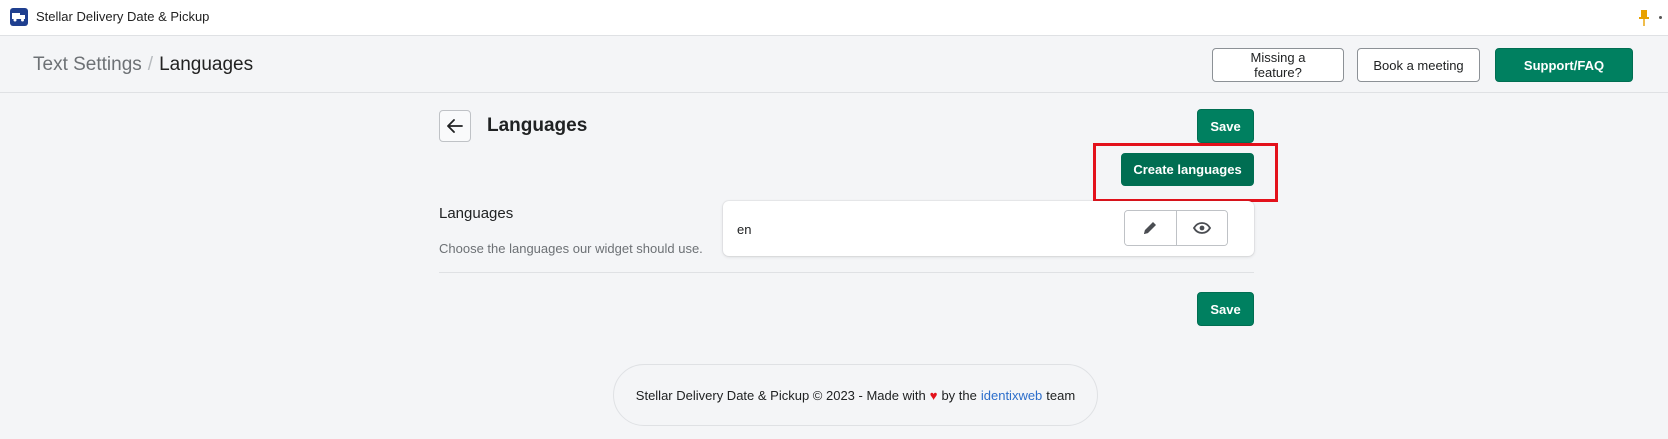  What do you see at coordinates (1011, 395) in the screenshot?
I see `identixweb-link: identixweb` at bounding box center [1011, 395].